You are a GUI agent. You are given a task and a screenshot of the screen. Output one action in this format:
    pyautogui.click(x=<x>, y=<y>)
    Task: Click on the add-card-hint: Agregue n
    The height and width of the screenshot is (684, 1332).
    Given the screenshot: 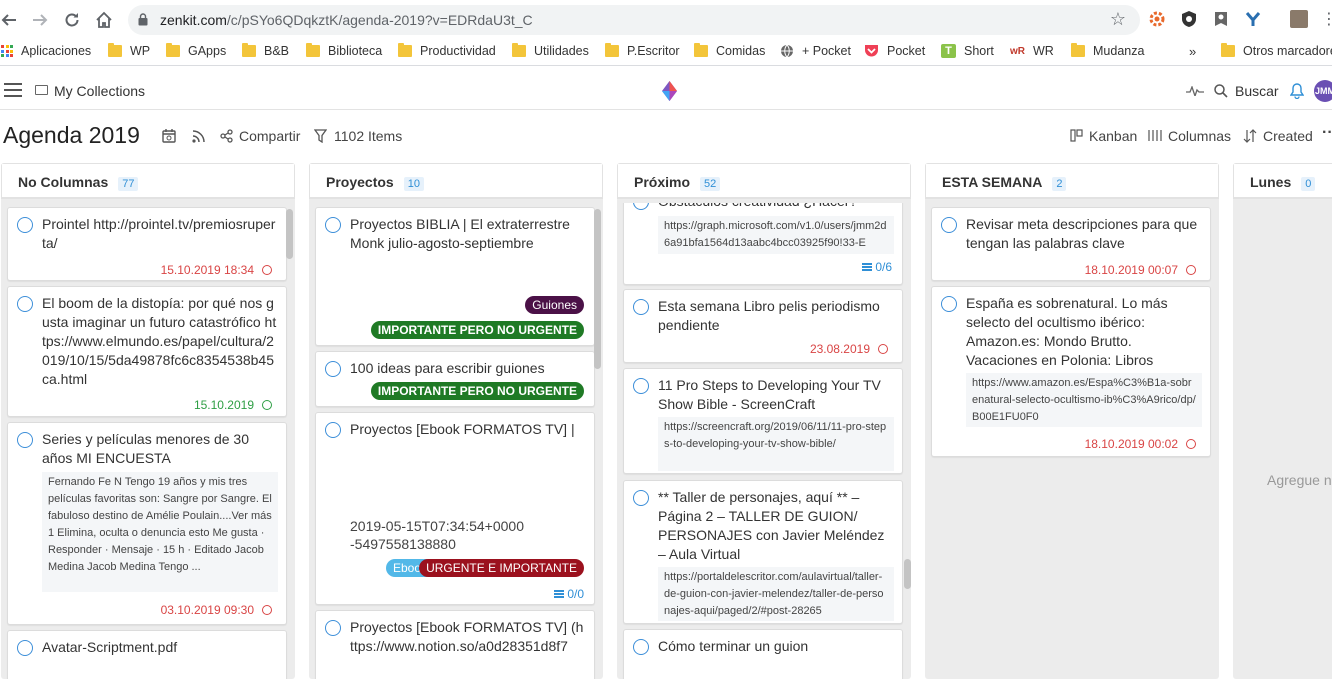 What is the action you would take?
    pyautogui.click(x=1299, y=480)
    